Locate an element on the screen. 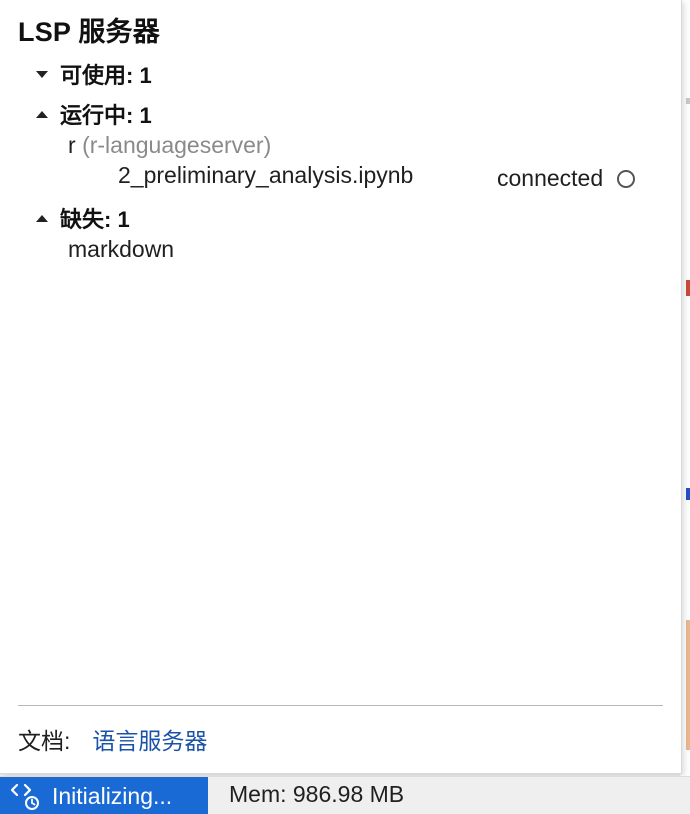  running-server: r (r-languageserver) is located at coordinates (169, 145).